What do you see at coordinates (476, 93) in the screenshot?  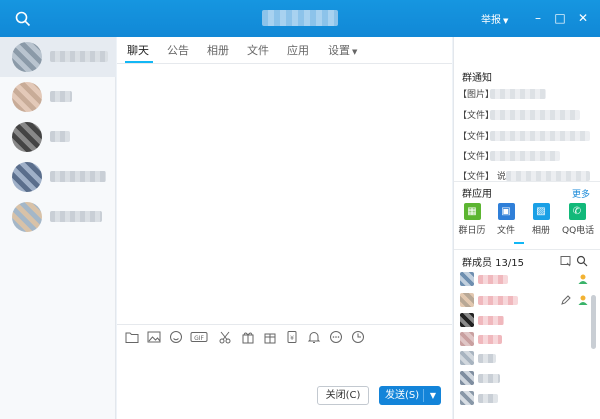 I see `notice-item: 【图片】` at bounding box center [476, 93].